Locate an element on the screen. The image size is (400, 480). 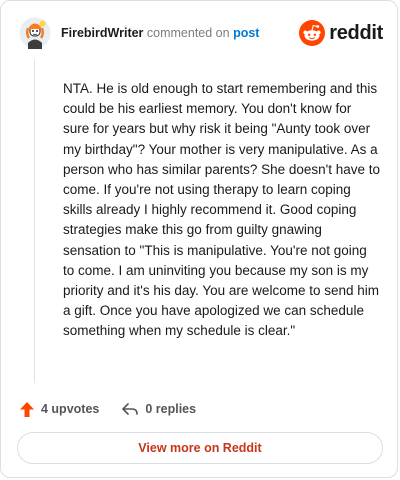
thread-line is located at coordinates (34, 221).